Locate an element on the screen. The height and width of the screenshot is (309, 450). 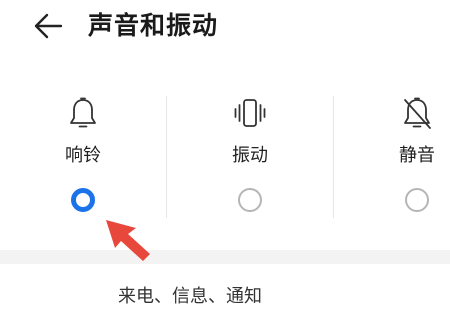
mode-label-ring: 响铃 is located at coordinates (83, 155).